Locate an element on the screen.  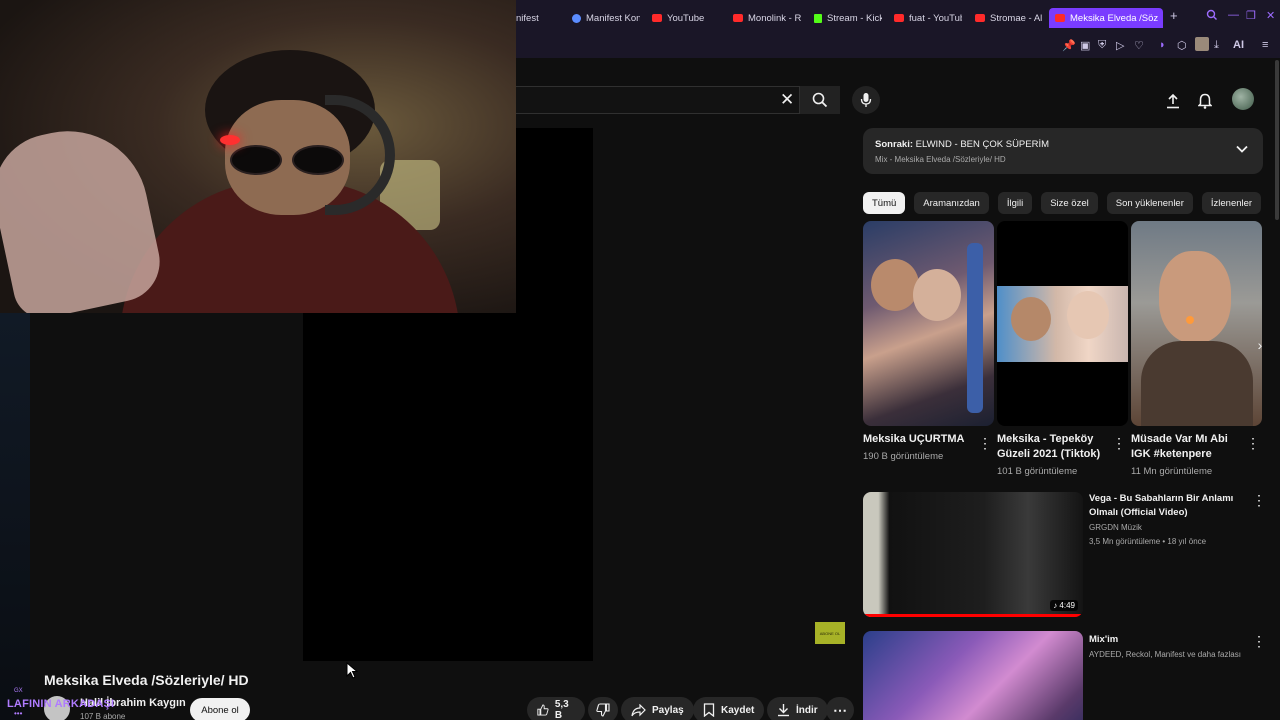
search-tabs-icon is located at coordinates (1212, 15).